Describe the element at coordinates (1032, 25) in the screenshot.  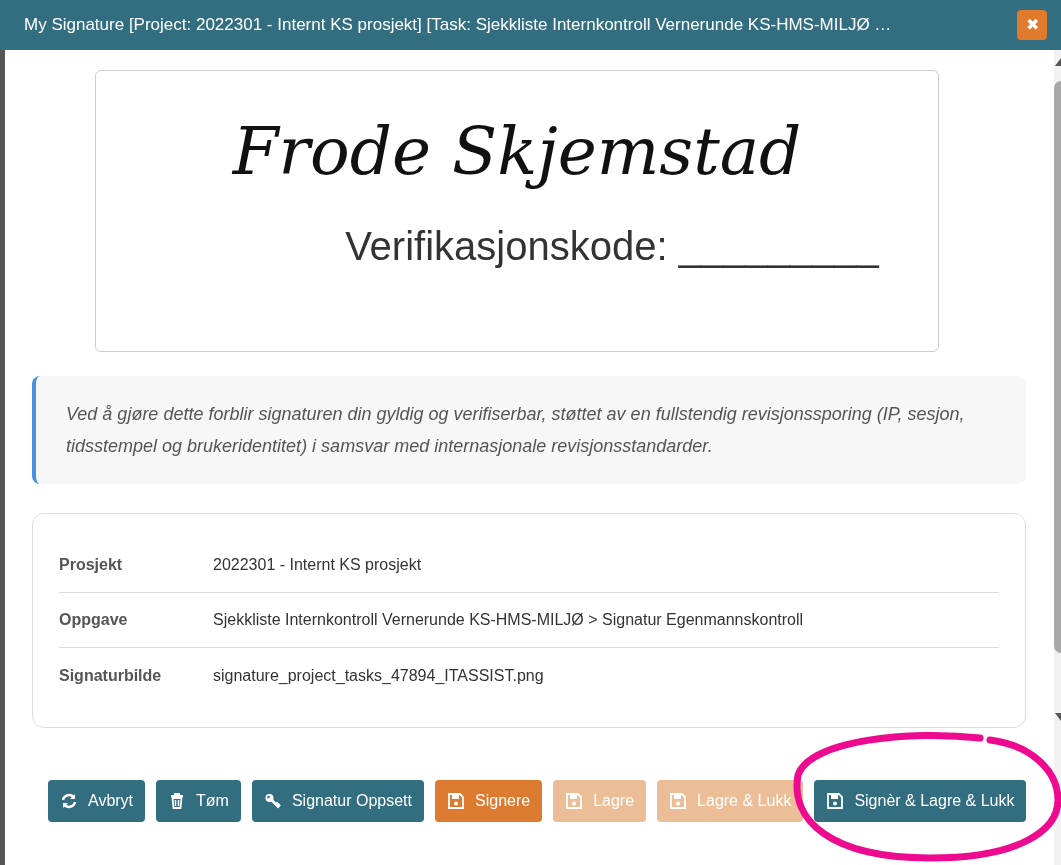
I see `close-button: ✖` at that location.